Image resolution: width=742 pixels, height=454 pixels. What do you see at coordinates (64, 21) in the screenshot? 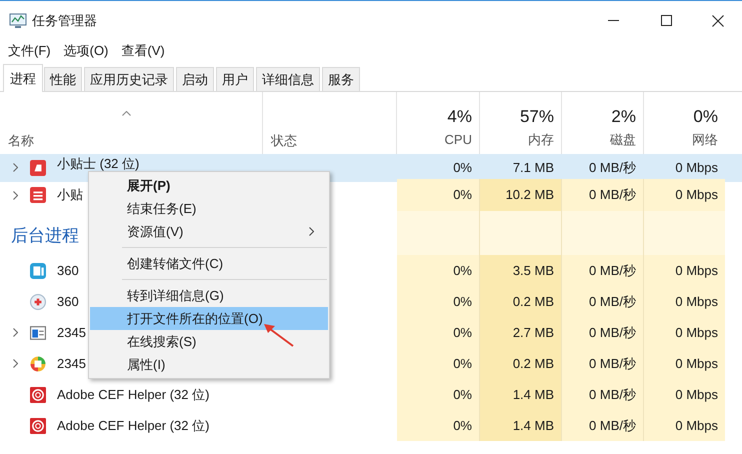
I see `window-title: 任务管理器` at bounding box center [64, 21].